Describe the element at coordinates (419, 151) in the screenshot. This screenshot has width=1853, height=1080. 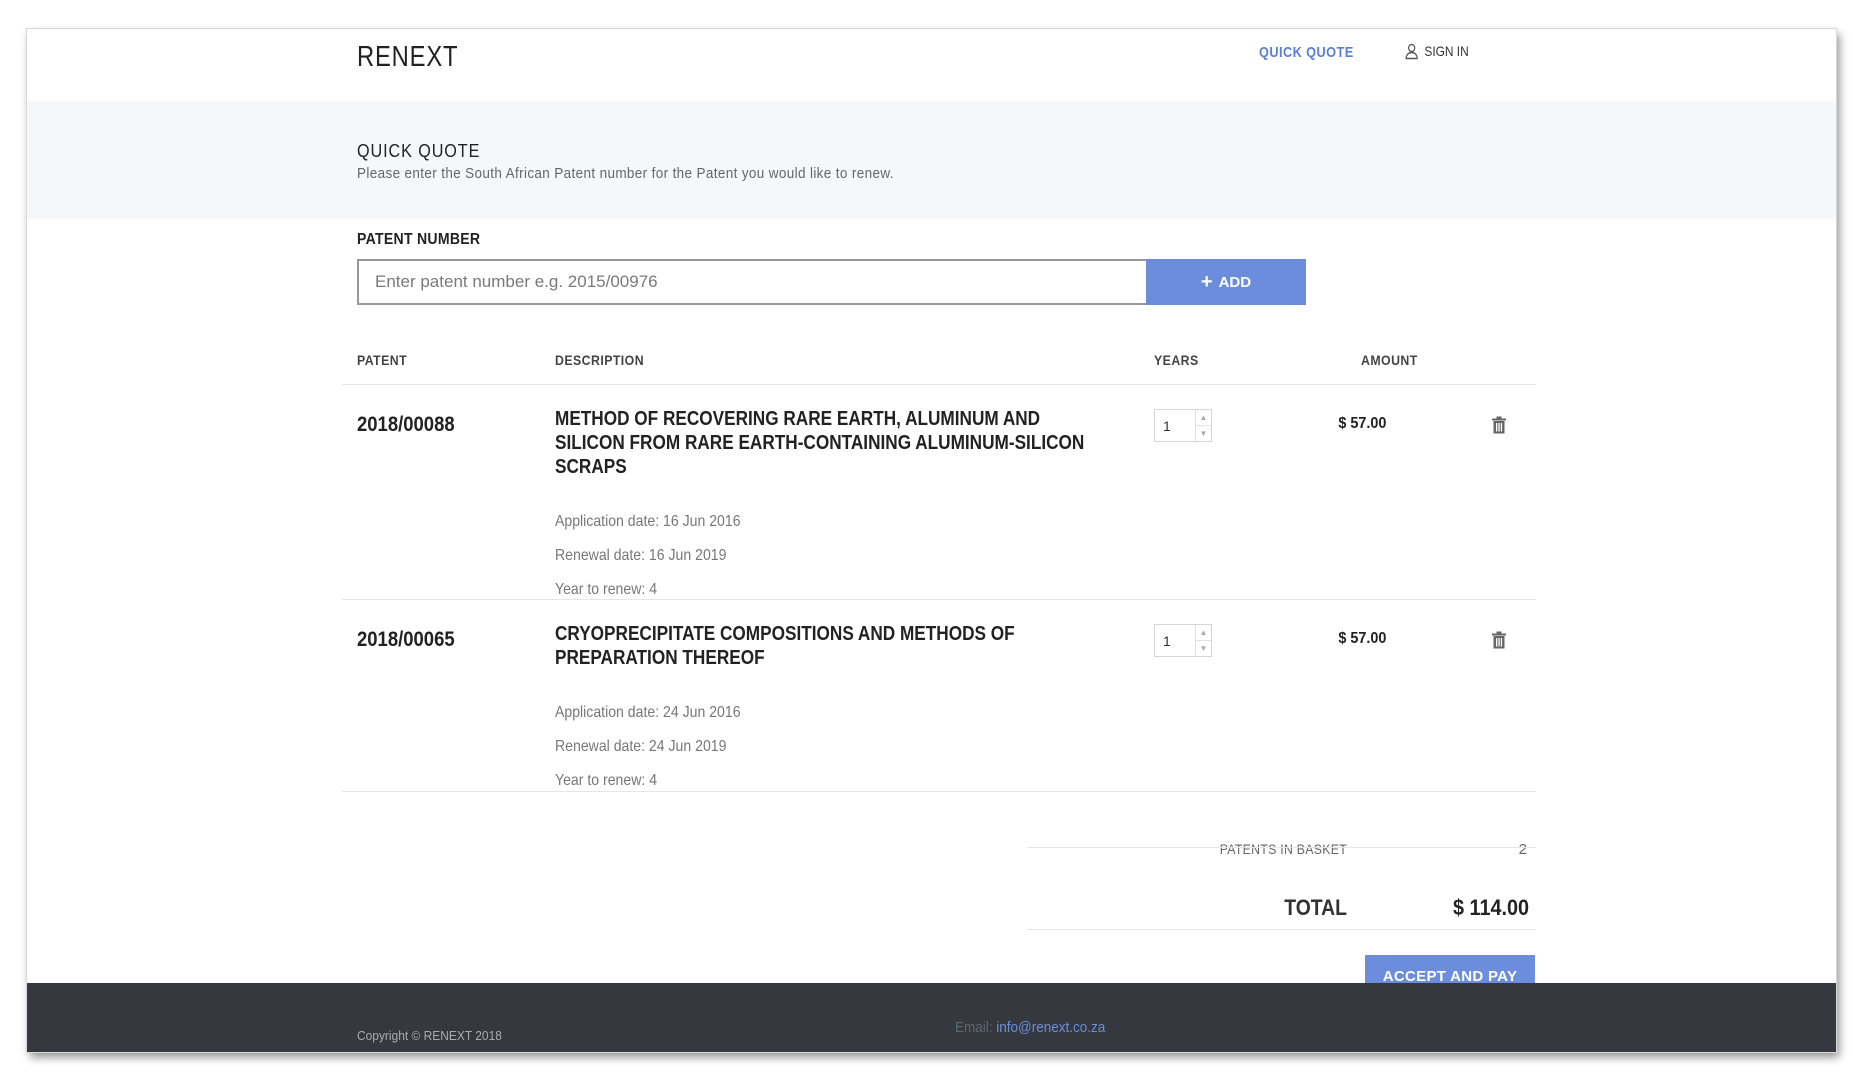
I see `page-title: QUICK QUOTE` at that location.